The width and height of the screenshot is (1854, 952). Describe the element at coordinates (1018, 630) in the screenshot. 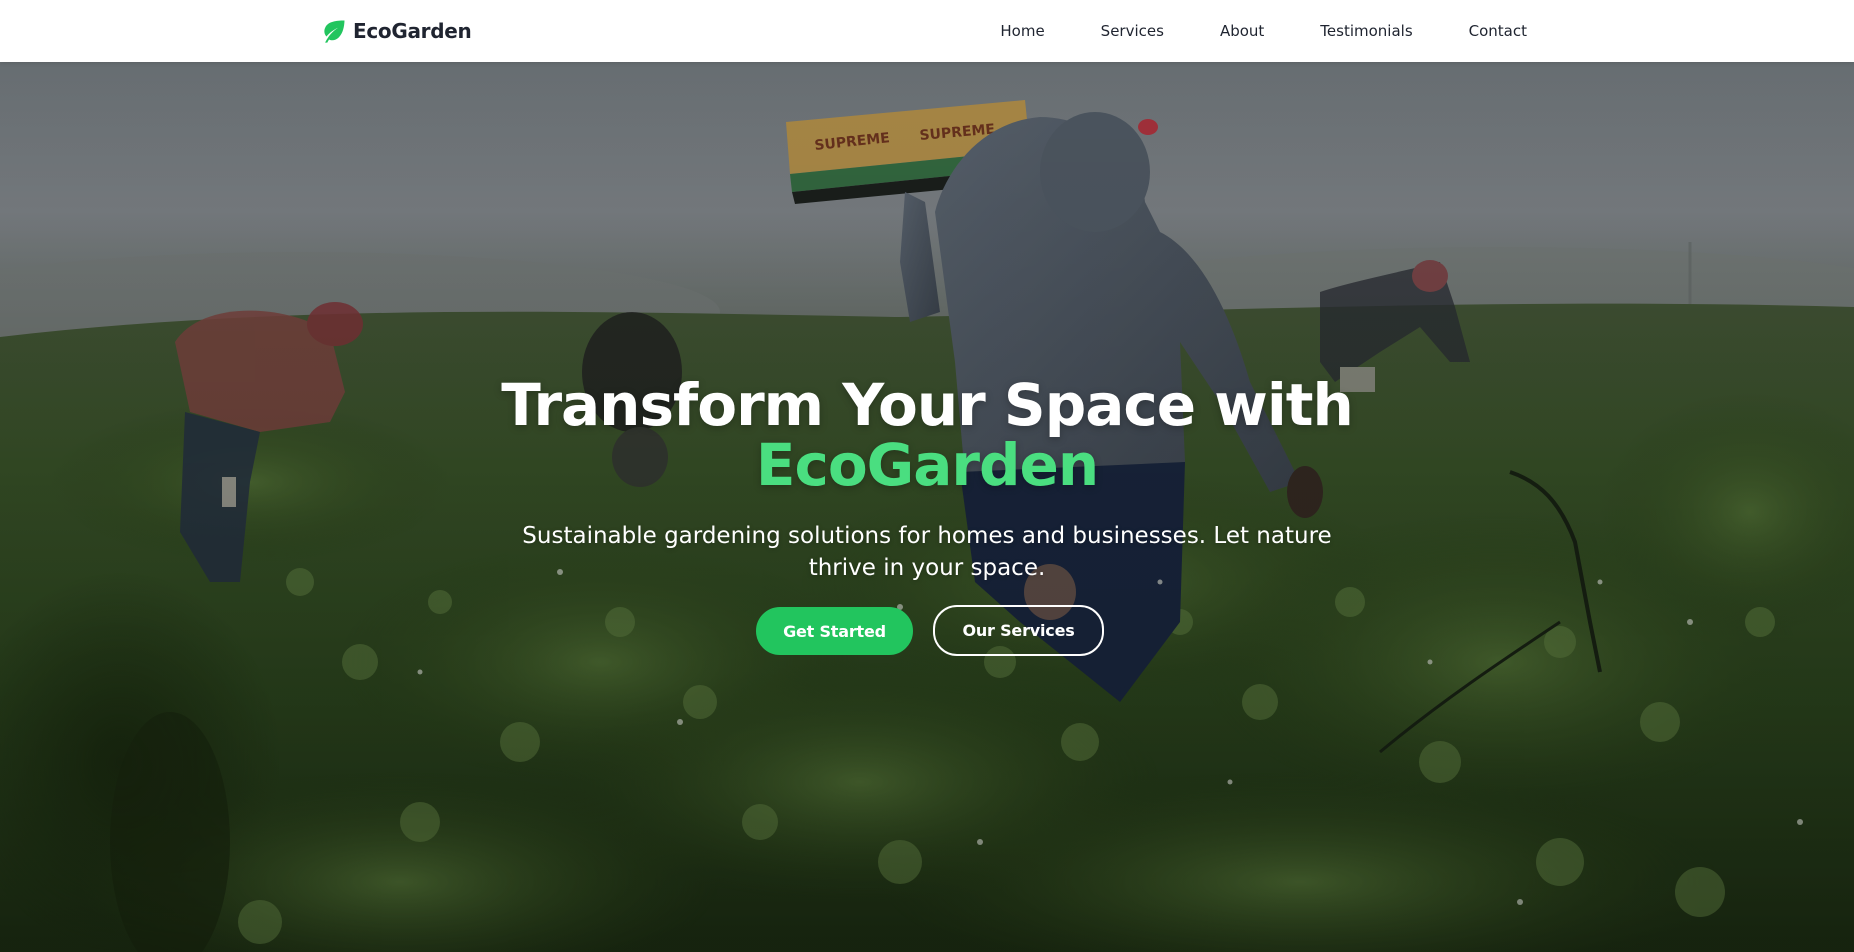

I see `our-services-button: Our Services` at that location.